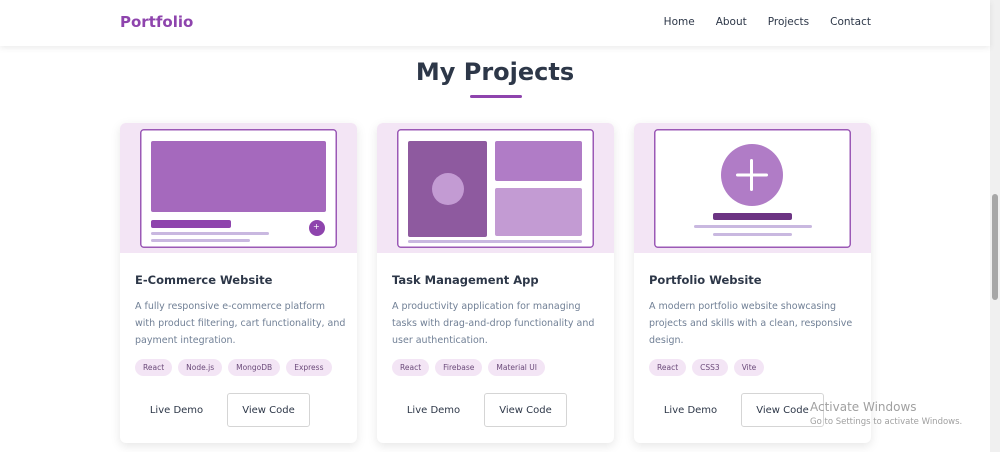 This screenshot has height=452, width=1000. Describe the element at coordinates (710, 367) in the screenshot. I see `tag: CSS3` at that location.